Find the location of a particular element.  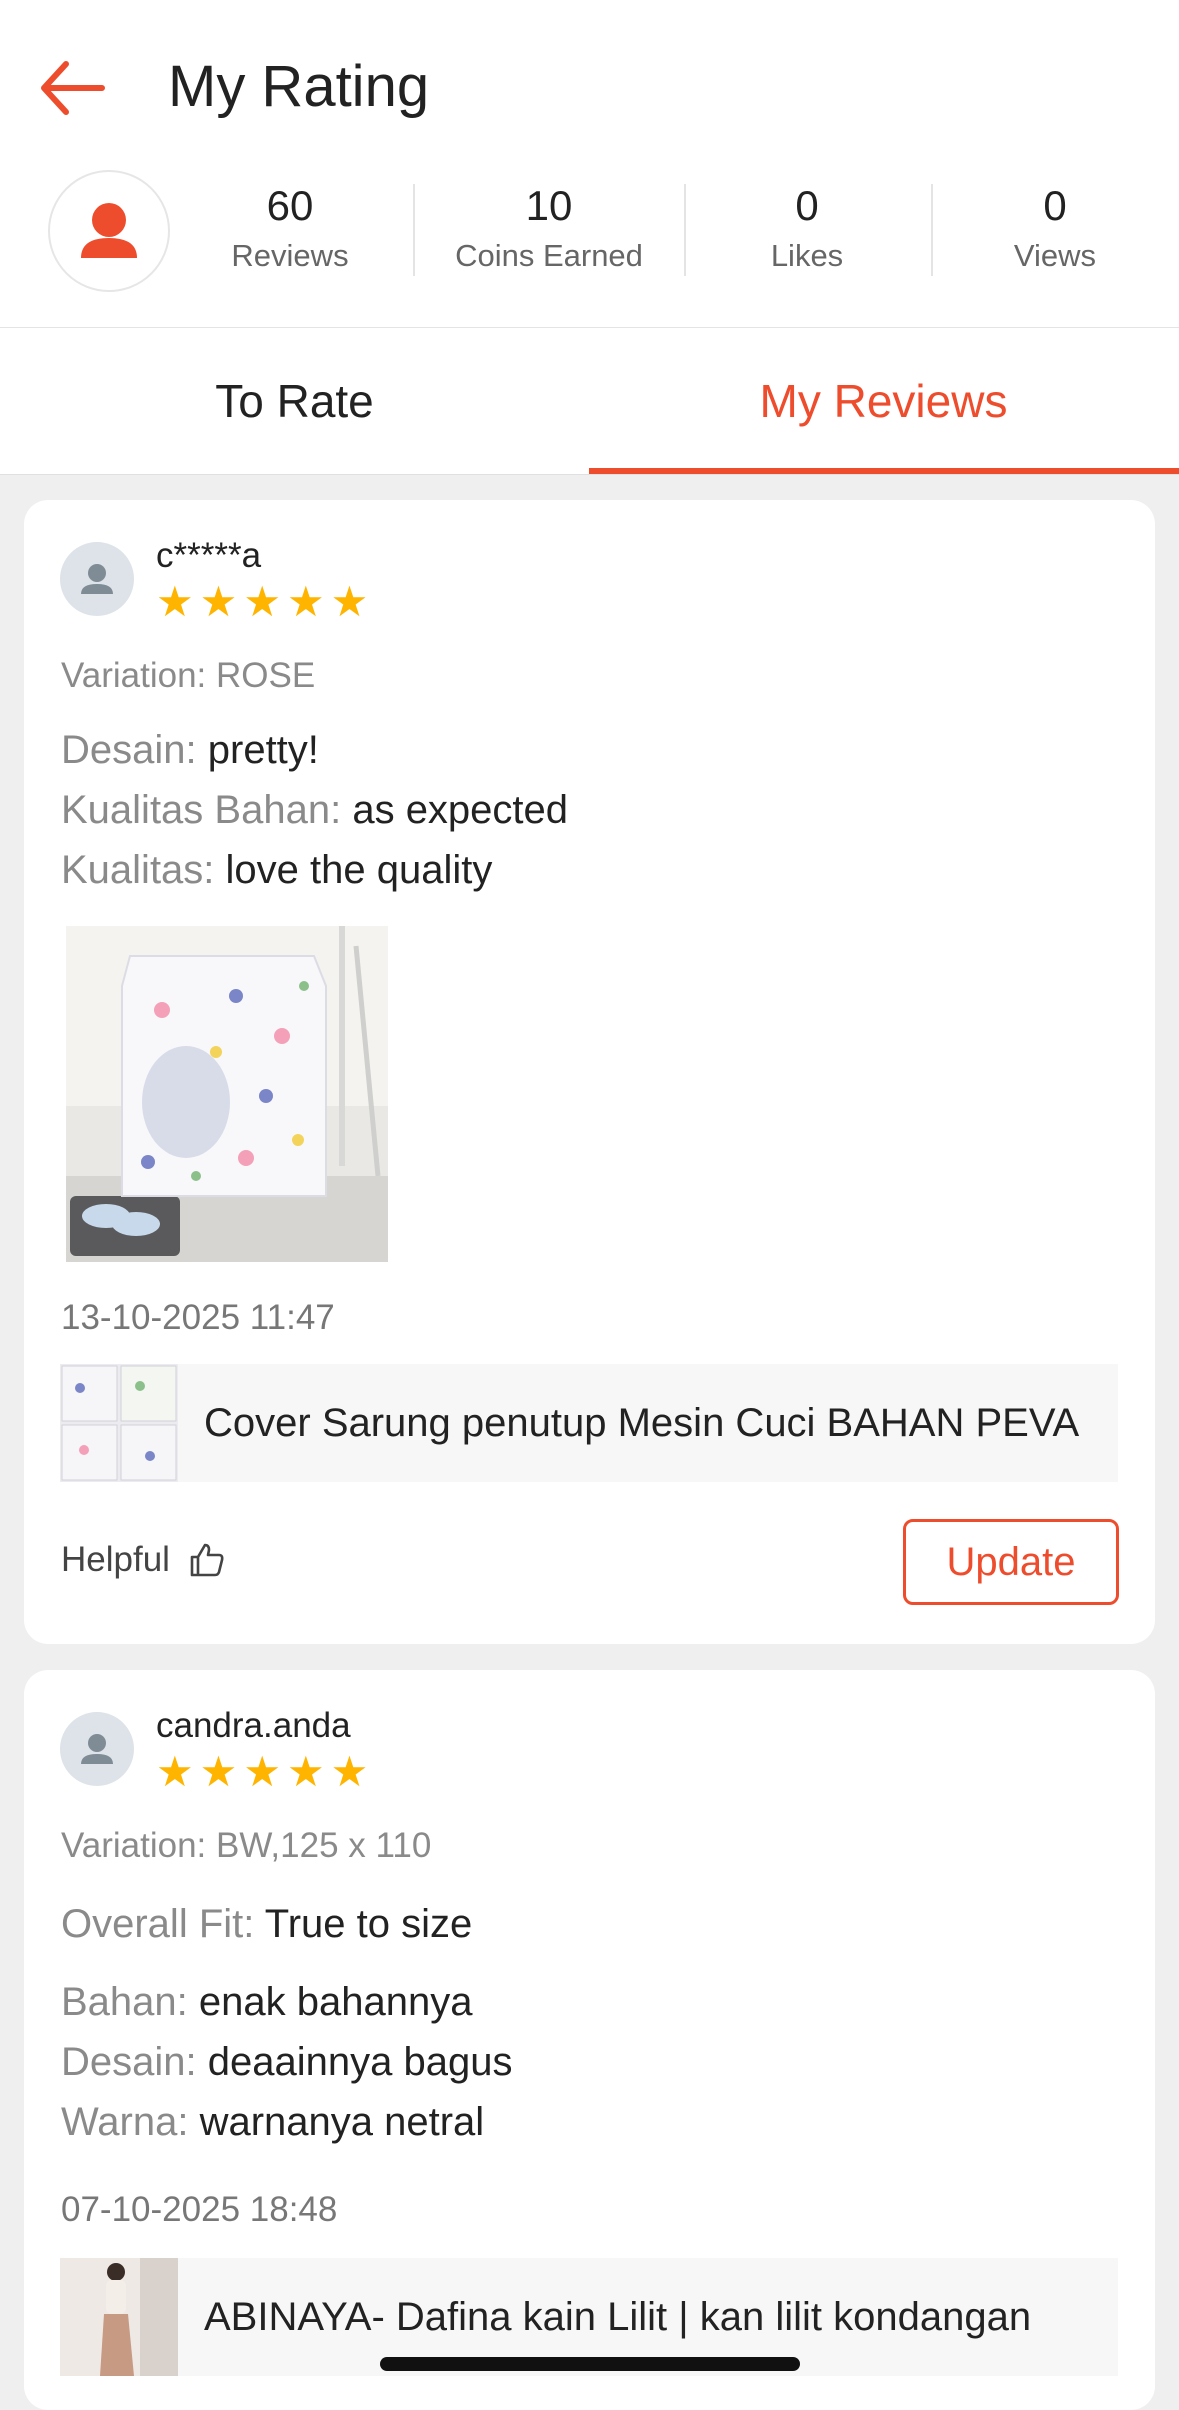

home-indicator is located at coordinates (590, 2364).